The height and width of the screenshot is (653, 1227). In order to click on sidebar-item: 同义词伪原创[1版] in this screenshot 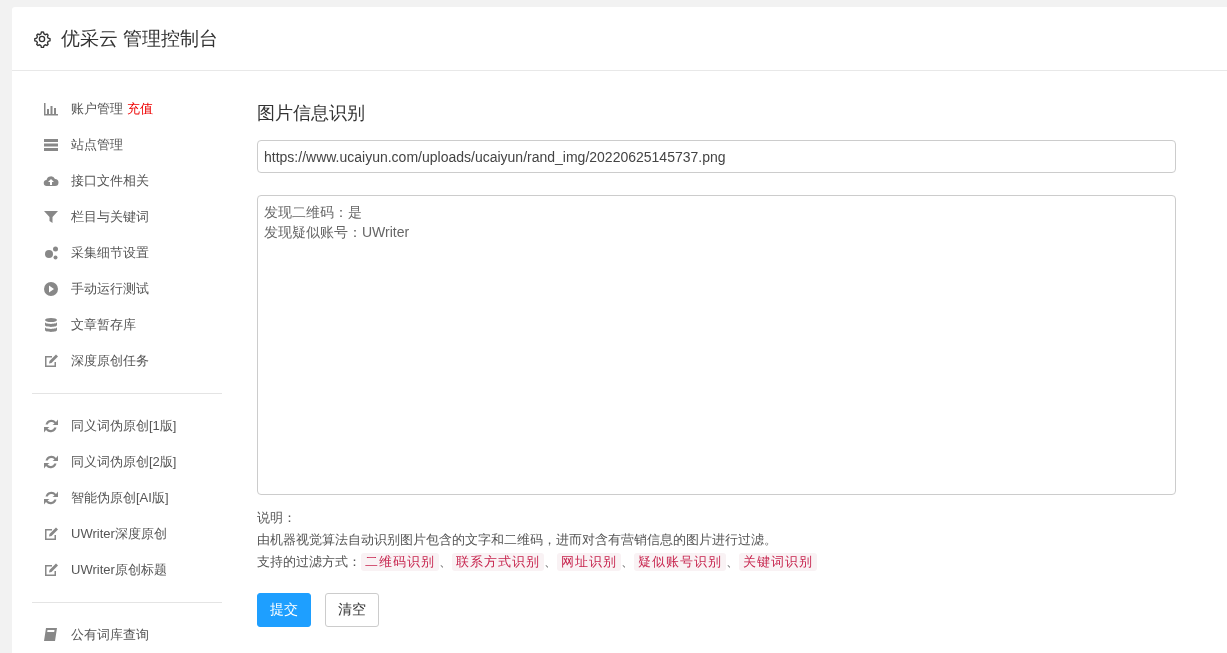, I will do `click(117, 426)`.